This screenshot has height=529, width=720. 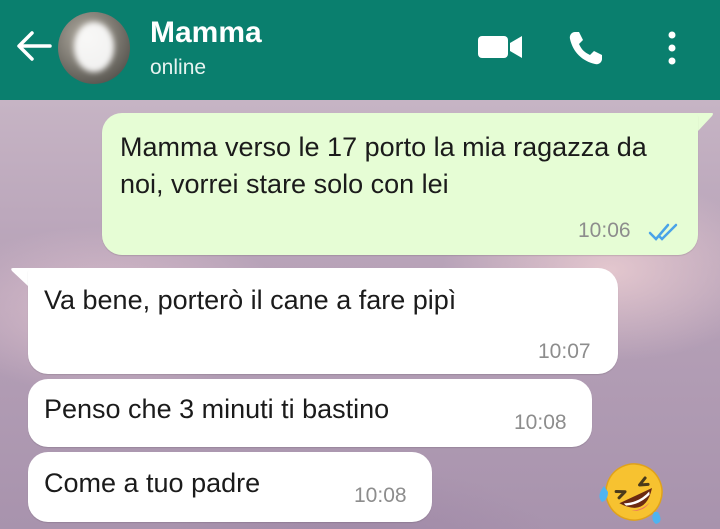 I want to click on message-text: Penso che 3 minuti ti bastino, so click(x=217, y=409).